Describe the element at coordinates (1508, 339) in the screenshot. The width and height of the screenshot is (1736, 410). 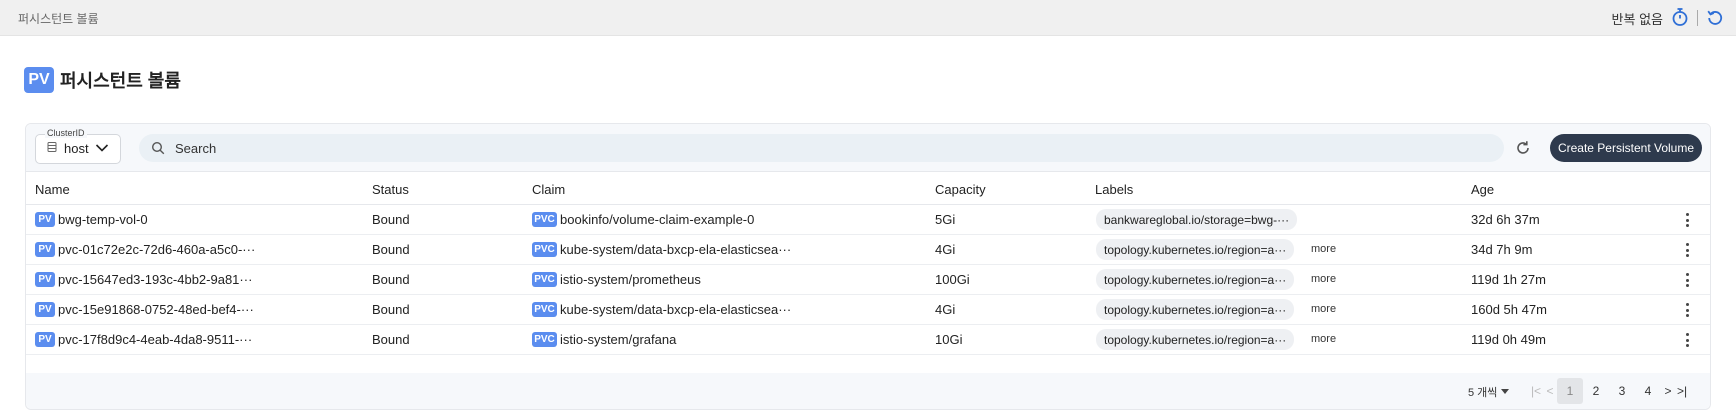
I see `age-cell: 119d 0h 49m` at that location.